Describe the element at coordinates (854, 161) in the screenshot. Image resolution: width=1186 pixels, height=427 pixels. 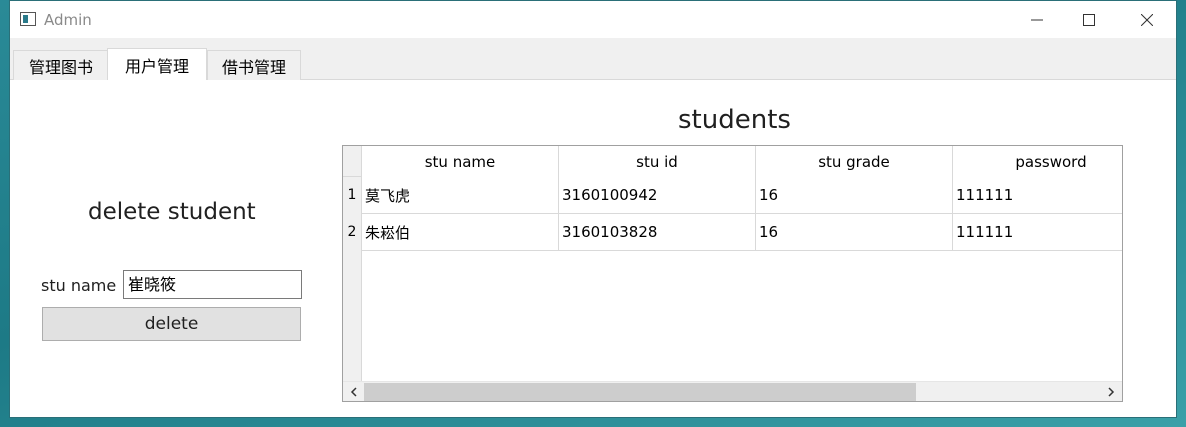
I see `column-header-stu-grade: stu grade` at that location.